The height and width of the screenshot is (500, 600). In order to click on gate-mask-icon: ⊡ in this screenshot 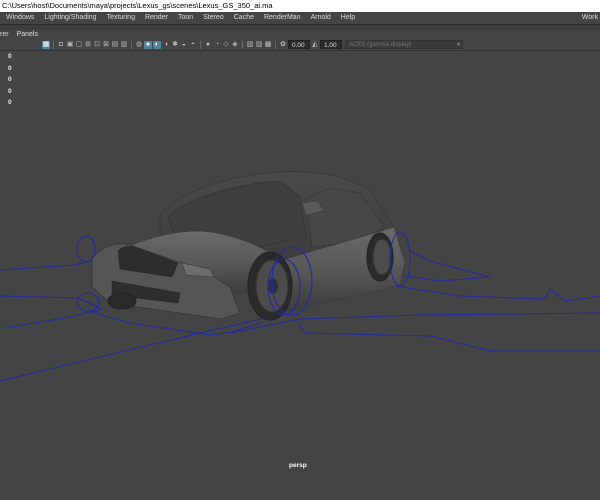, I will do `click(97, 45)`.